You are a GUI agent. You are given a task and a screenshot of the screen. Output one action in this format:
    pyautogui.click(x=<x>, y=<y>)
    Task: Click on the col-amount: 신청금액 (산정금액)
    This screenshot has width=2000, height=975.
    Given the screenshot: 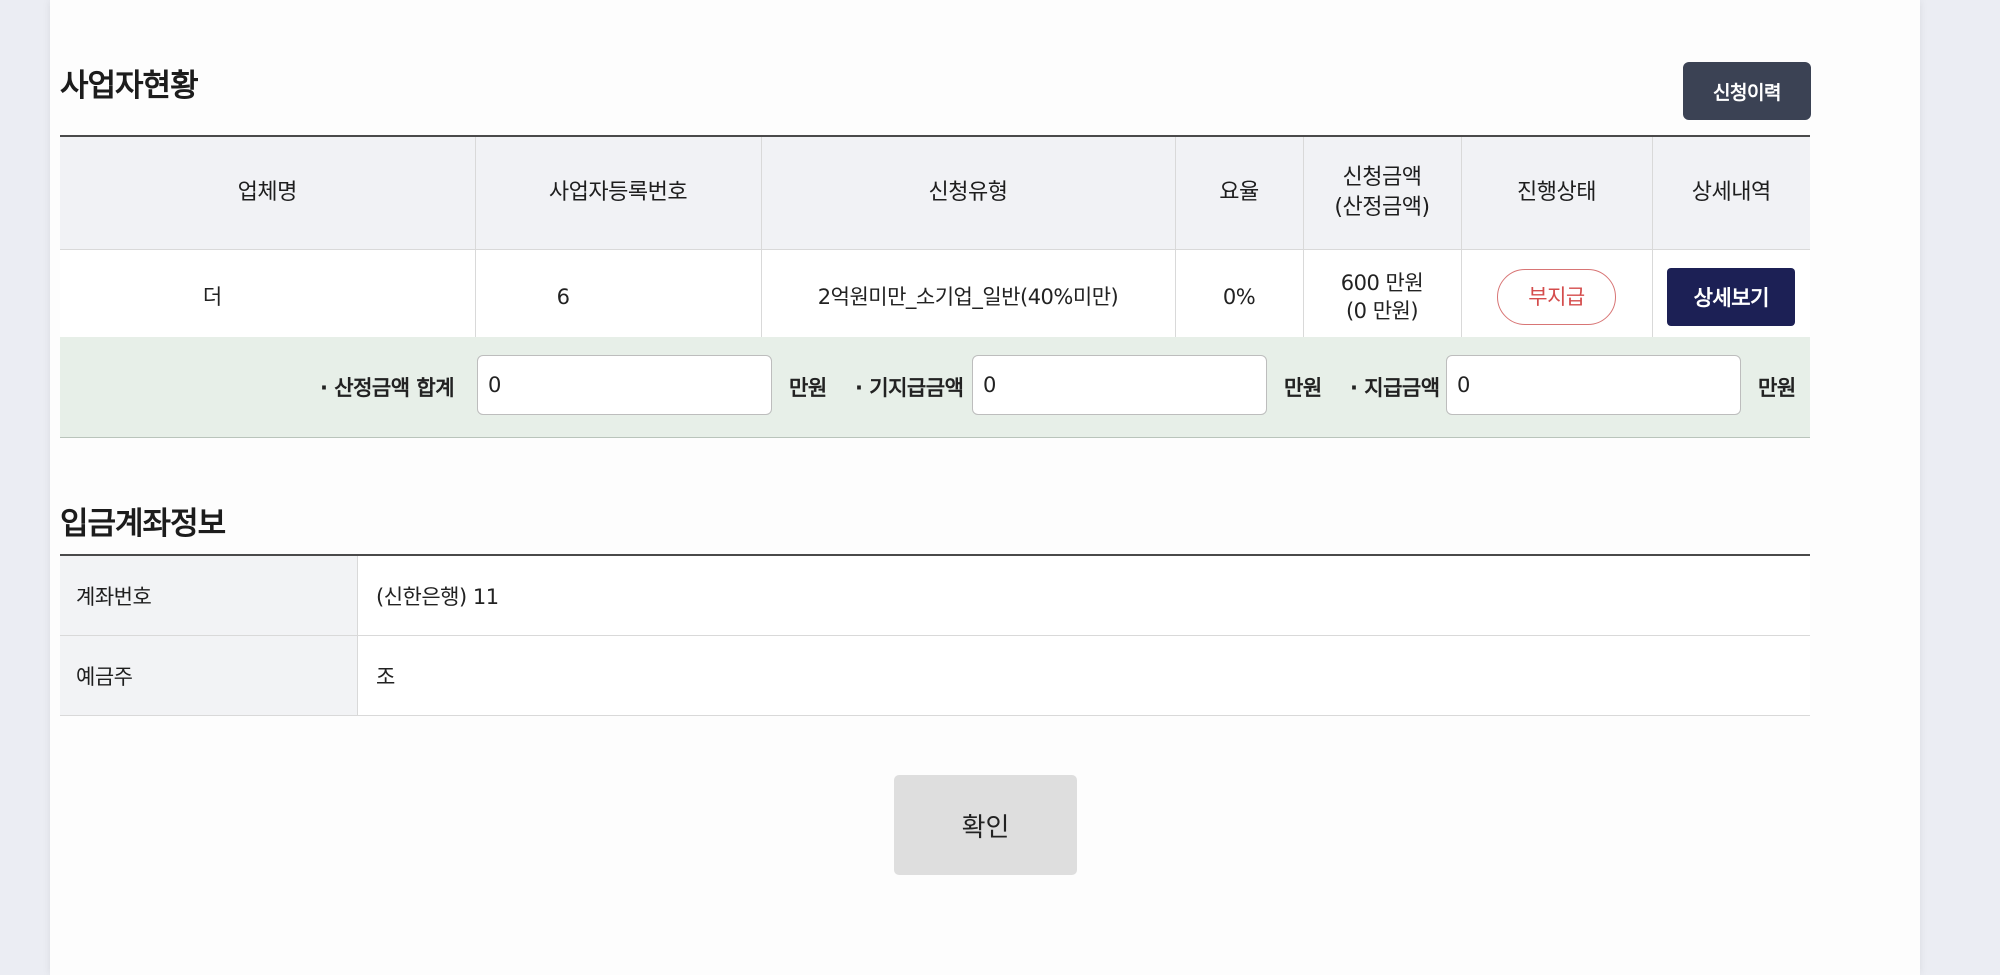 What is the action you would take?
    pyautogui.click(x=1381, y=192)
    